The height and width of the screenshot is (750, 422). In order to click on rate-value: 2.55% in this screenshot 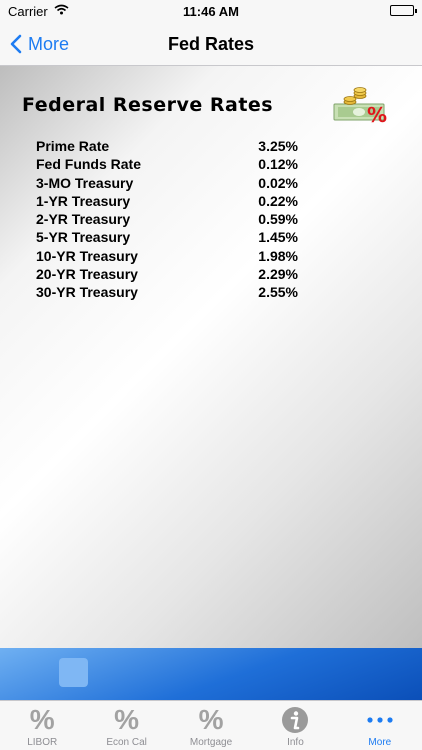, I will do `click(278, 292)`.